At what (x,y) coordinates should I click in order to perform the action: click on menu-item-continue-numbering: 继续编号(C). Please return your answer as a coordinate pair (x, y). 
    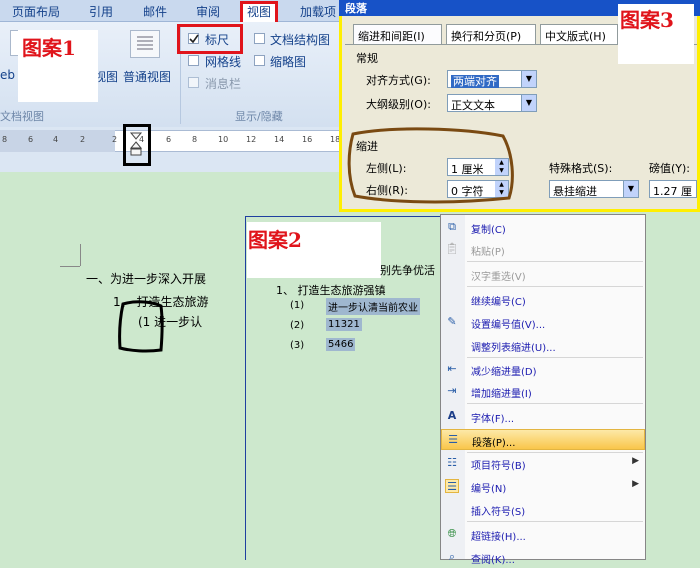
    Looking at the image, I should click on (543, 299).